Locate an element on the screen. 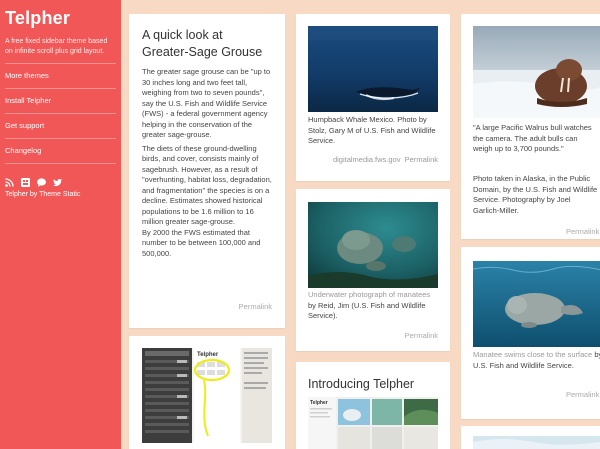 The image size is (600, 449). theme-credit: Telpher by Theme Static is located at coordinates (60, 194).